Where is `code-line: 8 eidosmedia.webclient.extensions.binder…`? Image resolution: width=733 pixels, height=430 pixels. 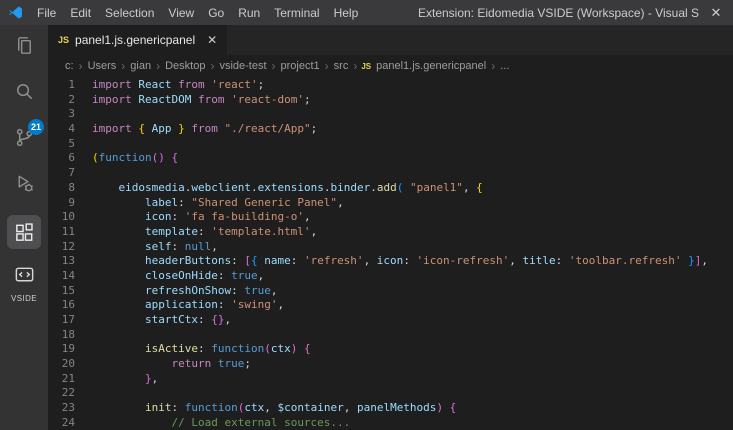 code-line: 8 eidosmedia.webclient.extensions.binder… is located at coordinates (390, 188).